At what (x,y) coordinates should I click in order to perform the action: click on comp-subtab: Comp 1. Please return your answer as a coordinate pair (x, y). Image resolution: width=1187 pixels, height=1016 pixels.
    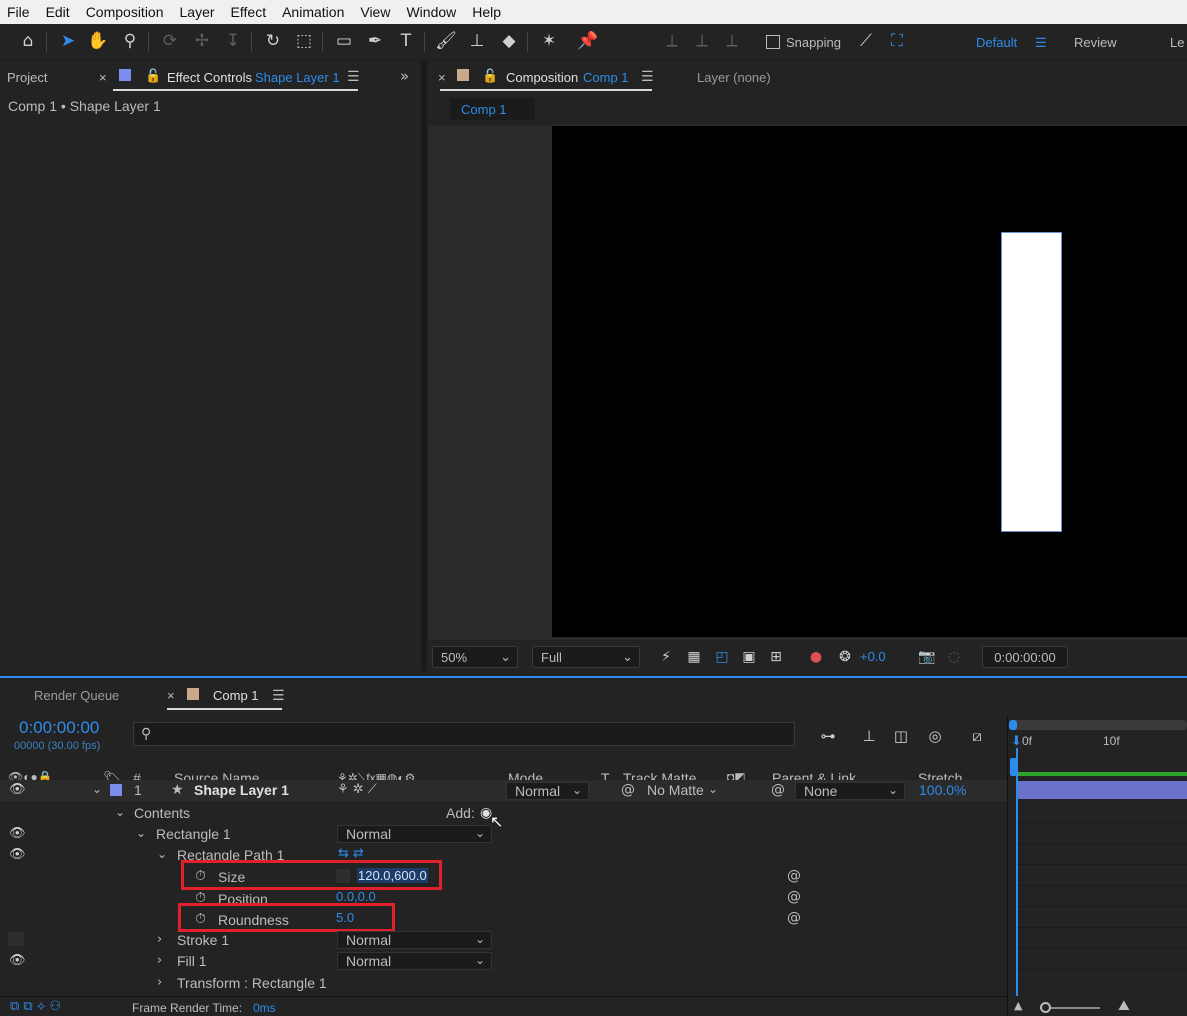
    Looking at the image, I should click on (492, 109).